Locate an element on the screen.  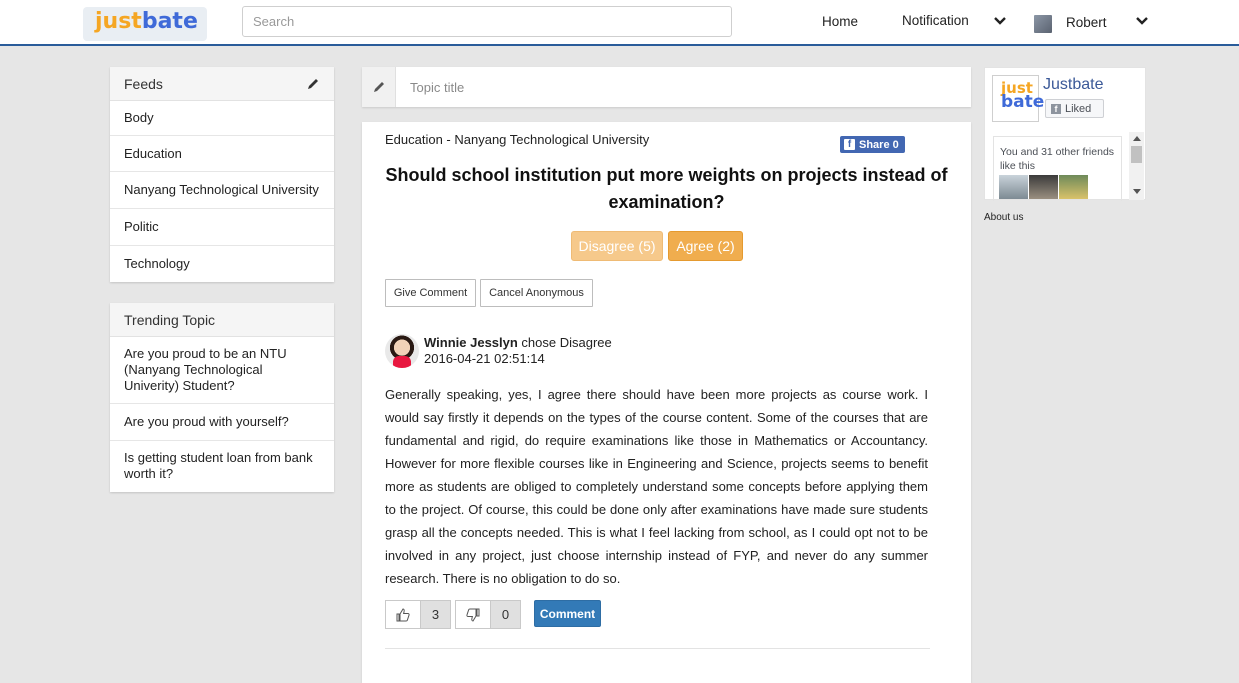
cancel-anonymous-button: Cancel Anonymous is located at coordinates (536, 293).